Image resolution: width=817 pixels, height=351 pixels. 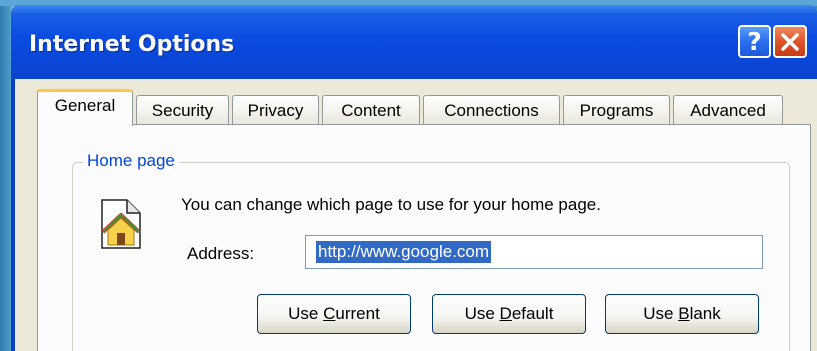 What do you see at coordinates (131, 161) in the screenshot?
I see `home-page-group-title: Home page` at bounding box center [131, 161].